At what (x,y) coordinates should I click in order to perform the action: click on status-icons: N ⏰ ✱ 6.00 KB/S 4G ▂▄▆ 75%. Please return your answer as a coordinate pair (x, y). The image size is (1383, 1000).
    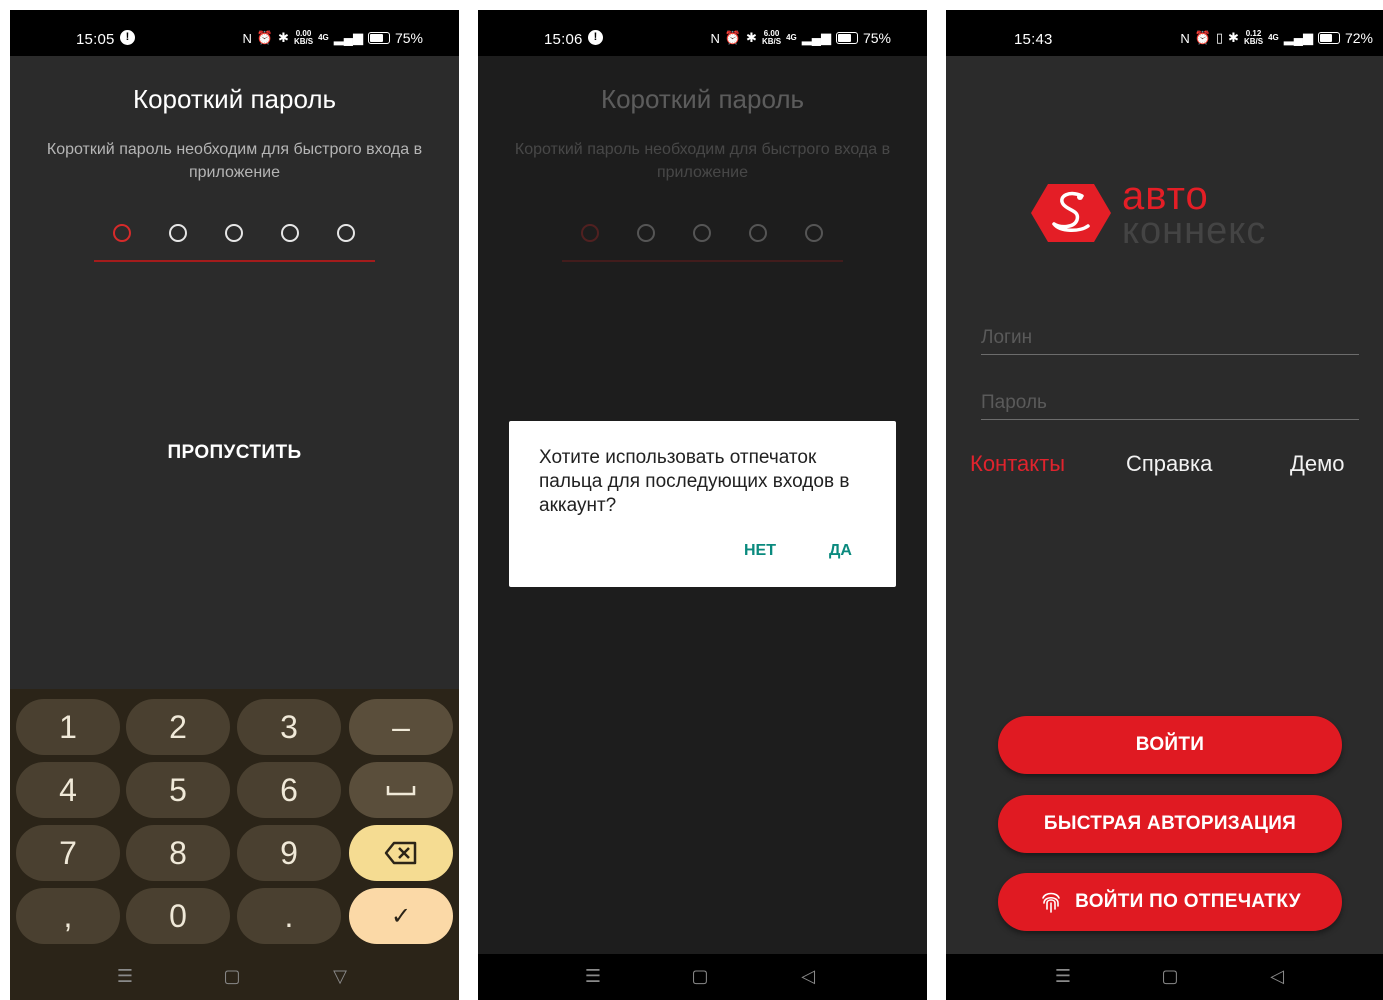
    Looking at the image, I should click on (800, 38).